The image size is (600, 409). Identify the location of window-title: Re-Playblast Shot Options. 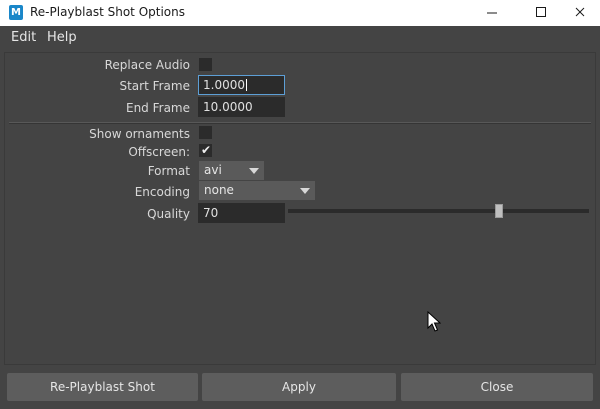
(107, 12).